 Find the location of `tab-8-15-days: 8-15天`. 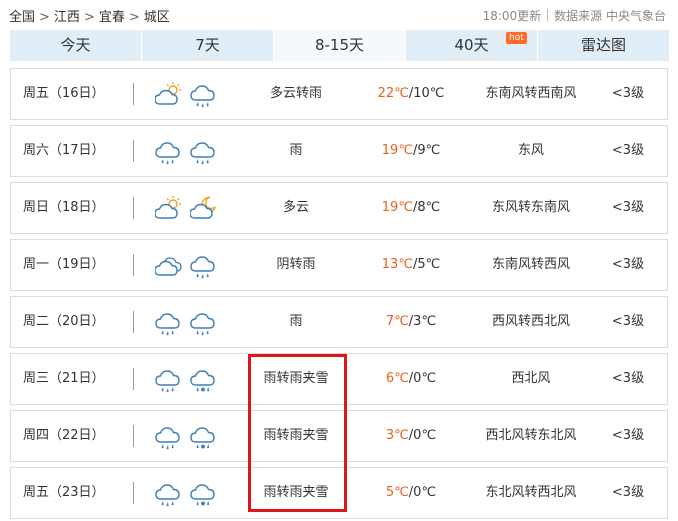

tab-8-15-days: 8-15天 is located at coordinates (339, 45).